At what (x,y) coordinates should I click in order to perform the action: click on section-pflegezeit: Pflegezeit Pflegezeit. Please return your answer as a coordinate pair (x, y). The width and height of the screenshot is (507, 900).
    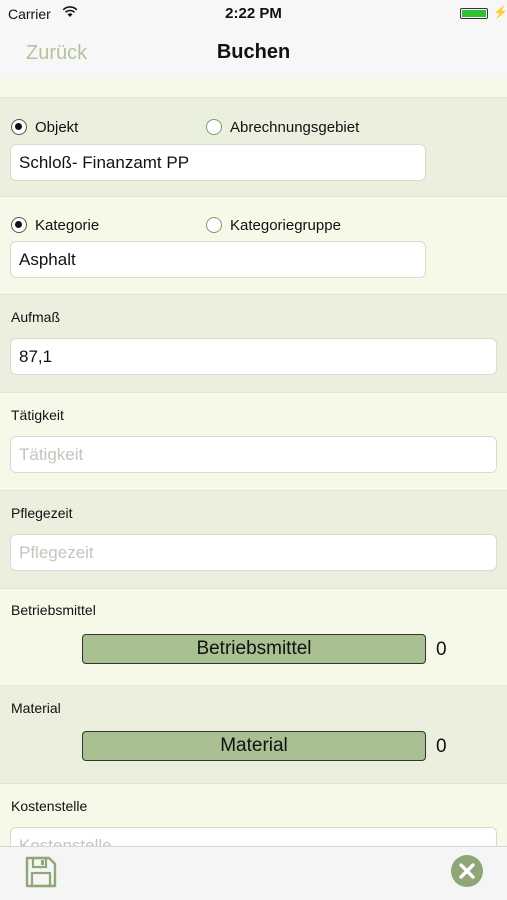
    Looking at the image, I should click on (253, 540).